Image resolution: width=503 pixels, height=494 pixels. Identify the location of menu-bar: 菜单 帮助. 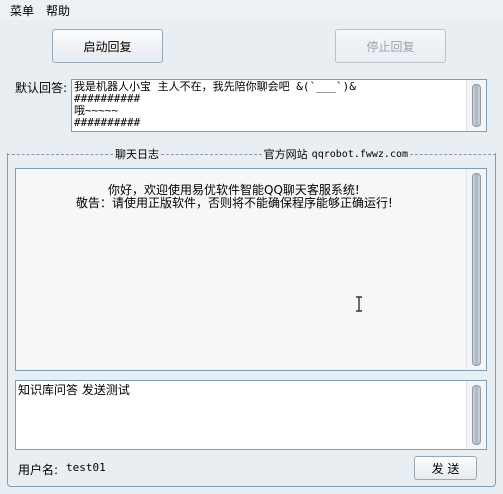
(251, 10).